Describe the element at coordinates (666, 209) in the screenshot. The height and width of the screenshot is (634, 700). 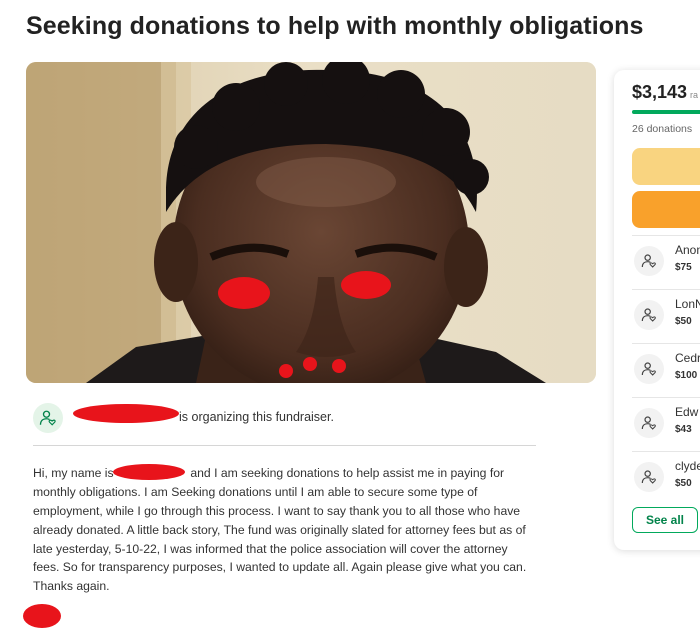
I see `donate-button` at that location.